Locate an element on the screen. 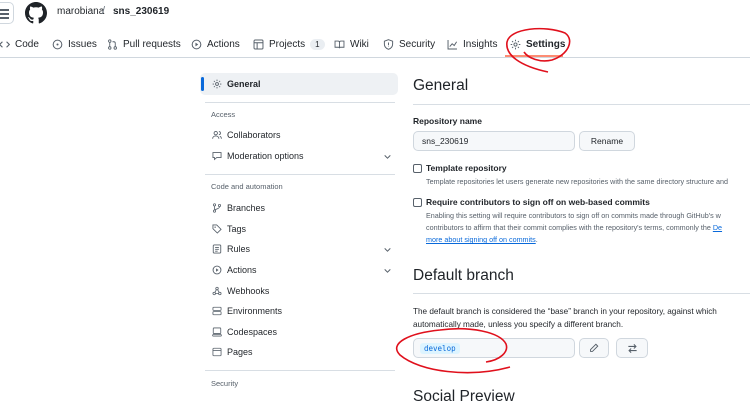 This screenshot has width=750, height=403. sidebar-item-environments: Environments is located at coordinates (247, 311).